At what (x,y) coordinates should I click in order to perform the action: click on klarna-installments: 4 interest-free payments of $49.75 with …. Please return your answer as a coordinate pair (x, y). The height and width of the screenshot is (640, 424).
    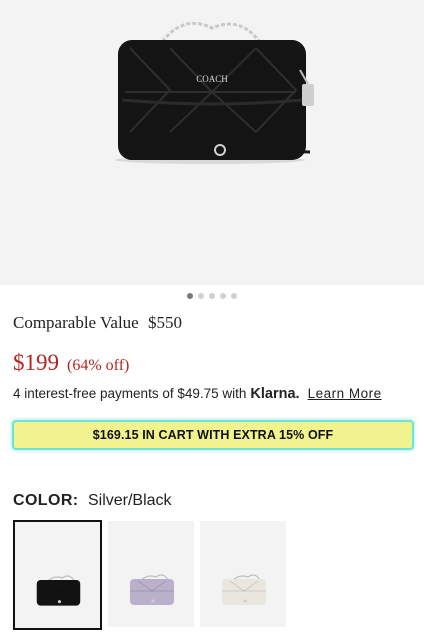
    Looking at the image, I should click on (197, 394).